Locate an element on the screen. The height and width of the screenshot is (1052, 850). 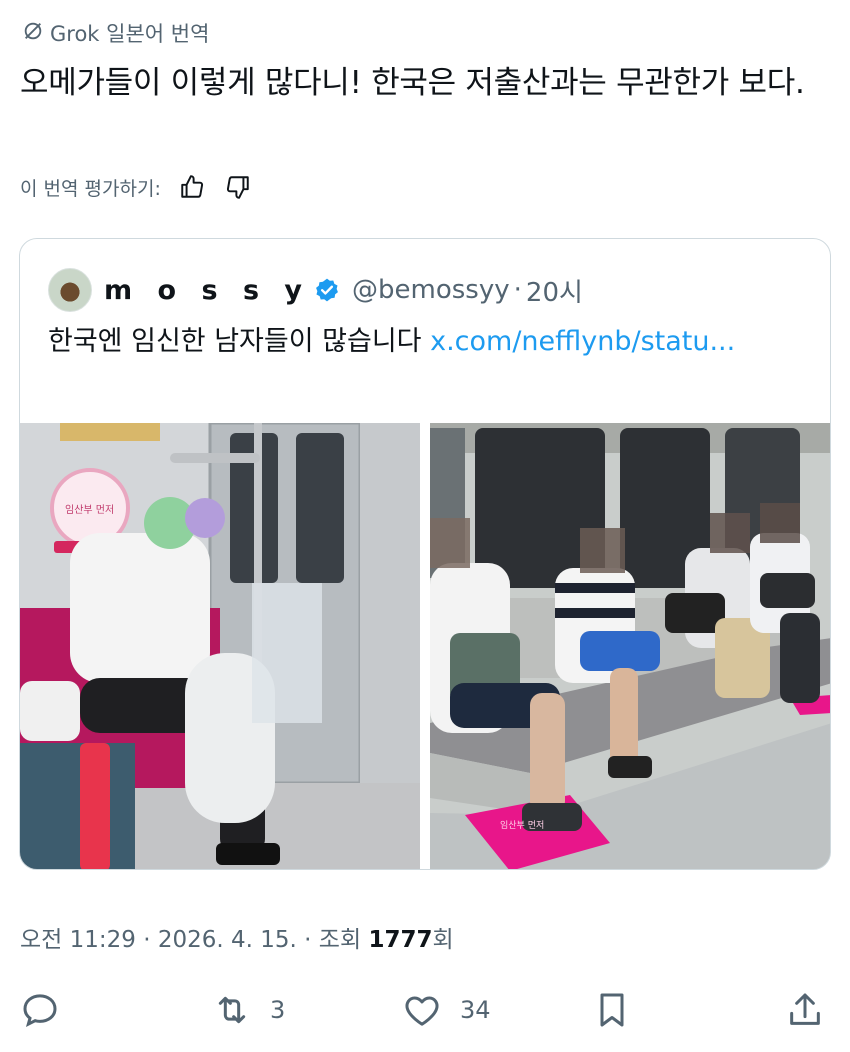
grok-translation-label: Grok 일본어 번역 is located at coordinates (115, 33).